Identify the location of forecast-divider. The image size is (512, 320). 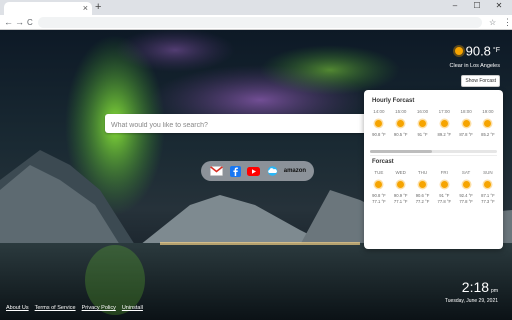
(433, 155).